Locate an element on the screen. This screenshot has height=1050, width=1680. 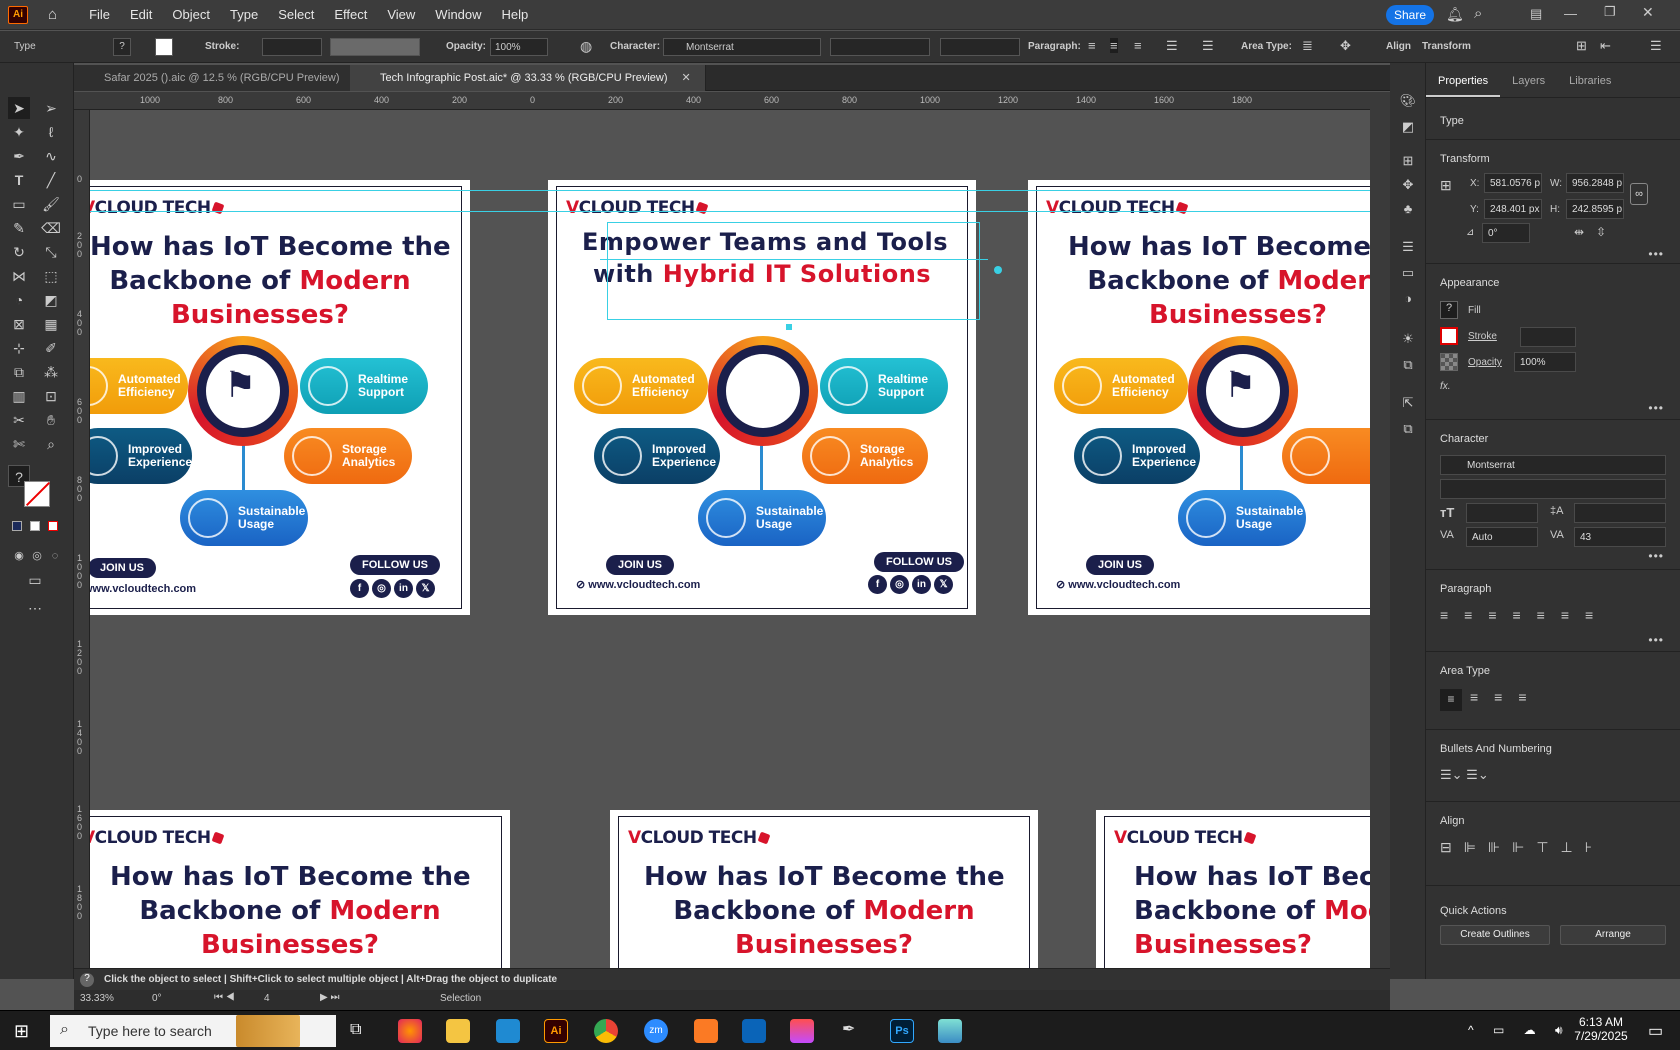
screen-mode-icon: ▭ is located at coordinates (35, 580).